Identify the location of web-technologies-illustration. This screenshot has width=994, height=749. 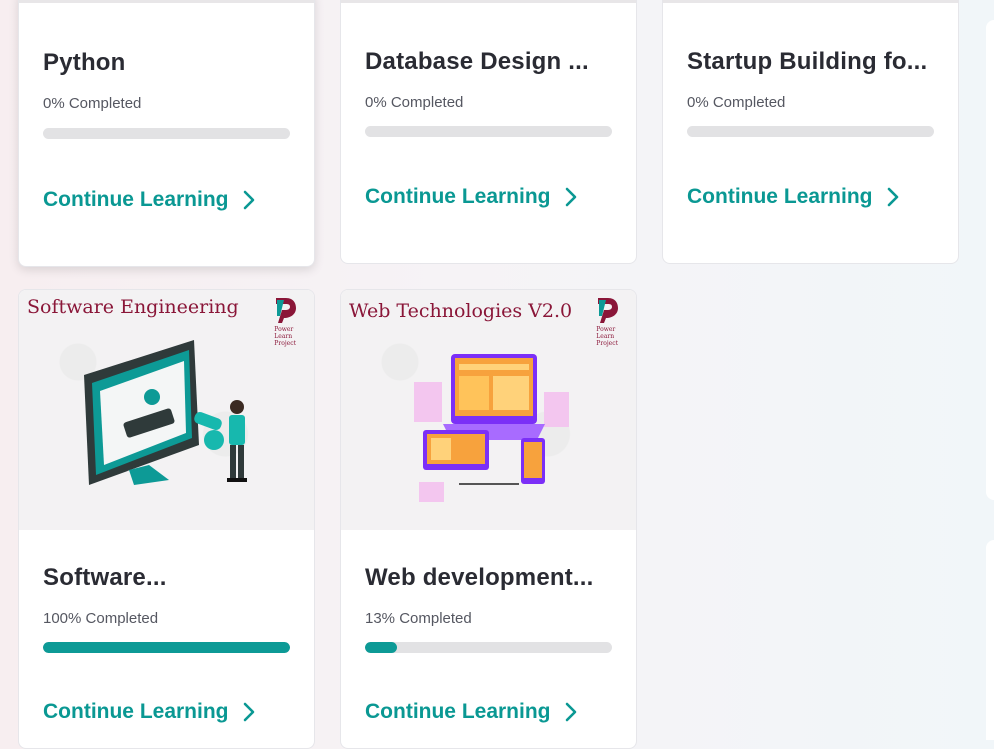
(491, 428).